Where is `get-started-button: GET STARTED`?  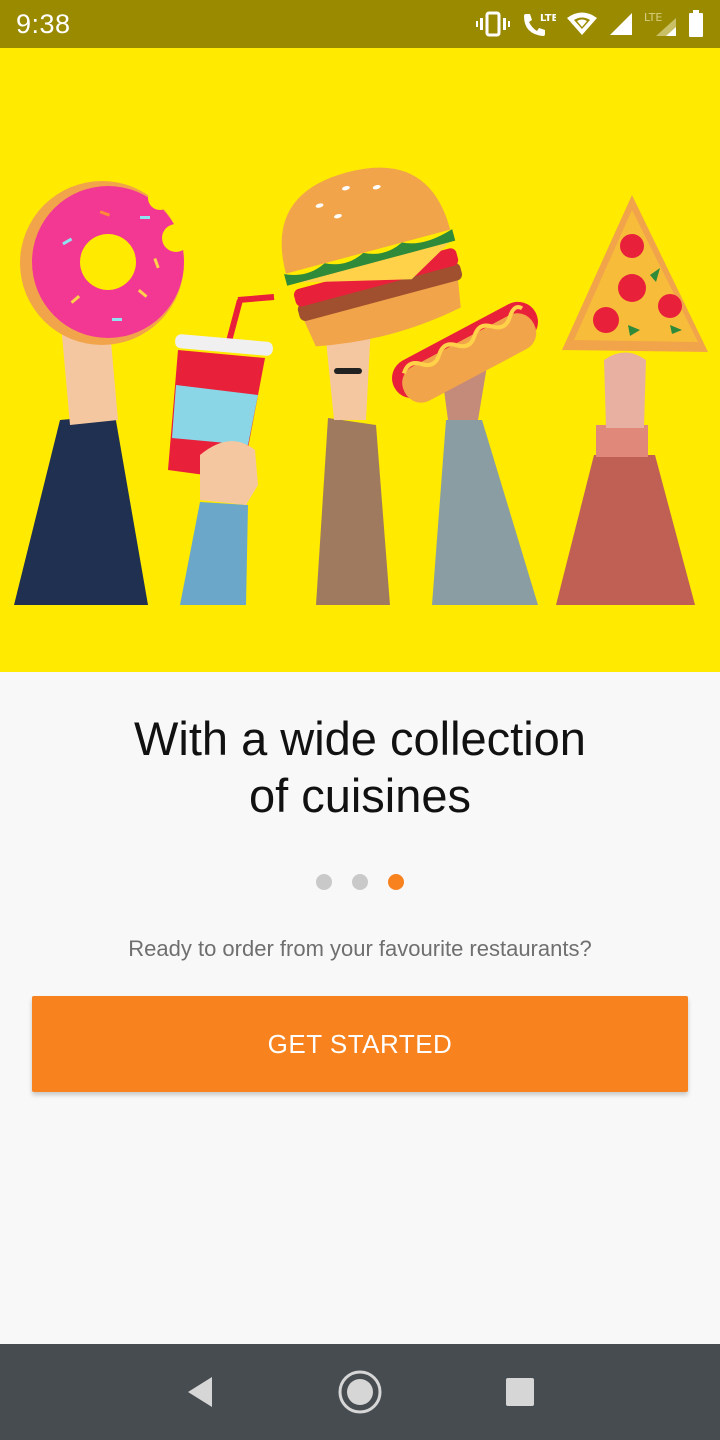 get-started-button: GET STARTED is located at coordinates (360, 1044).